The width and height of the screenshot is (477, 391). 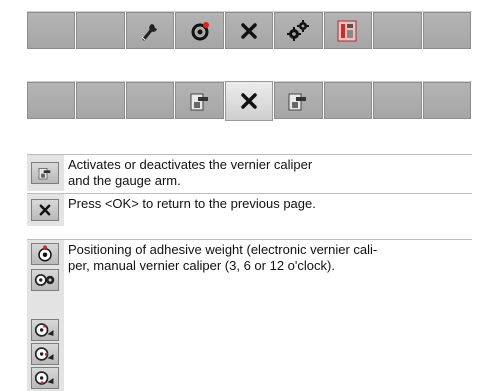 I want to click on toolbar-bottom, so click(x=249, y=101).